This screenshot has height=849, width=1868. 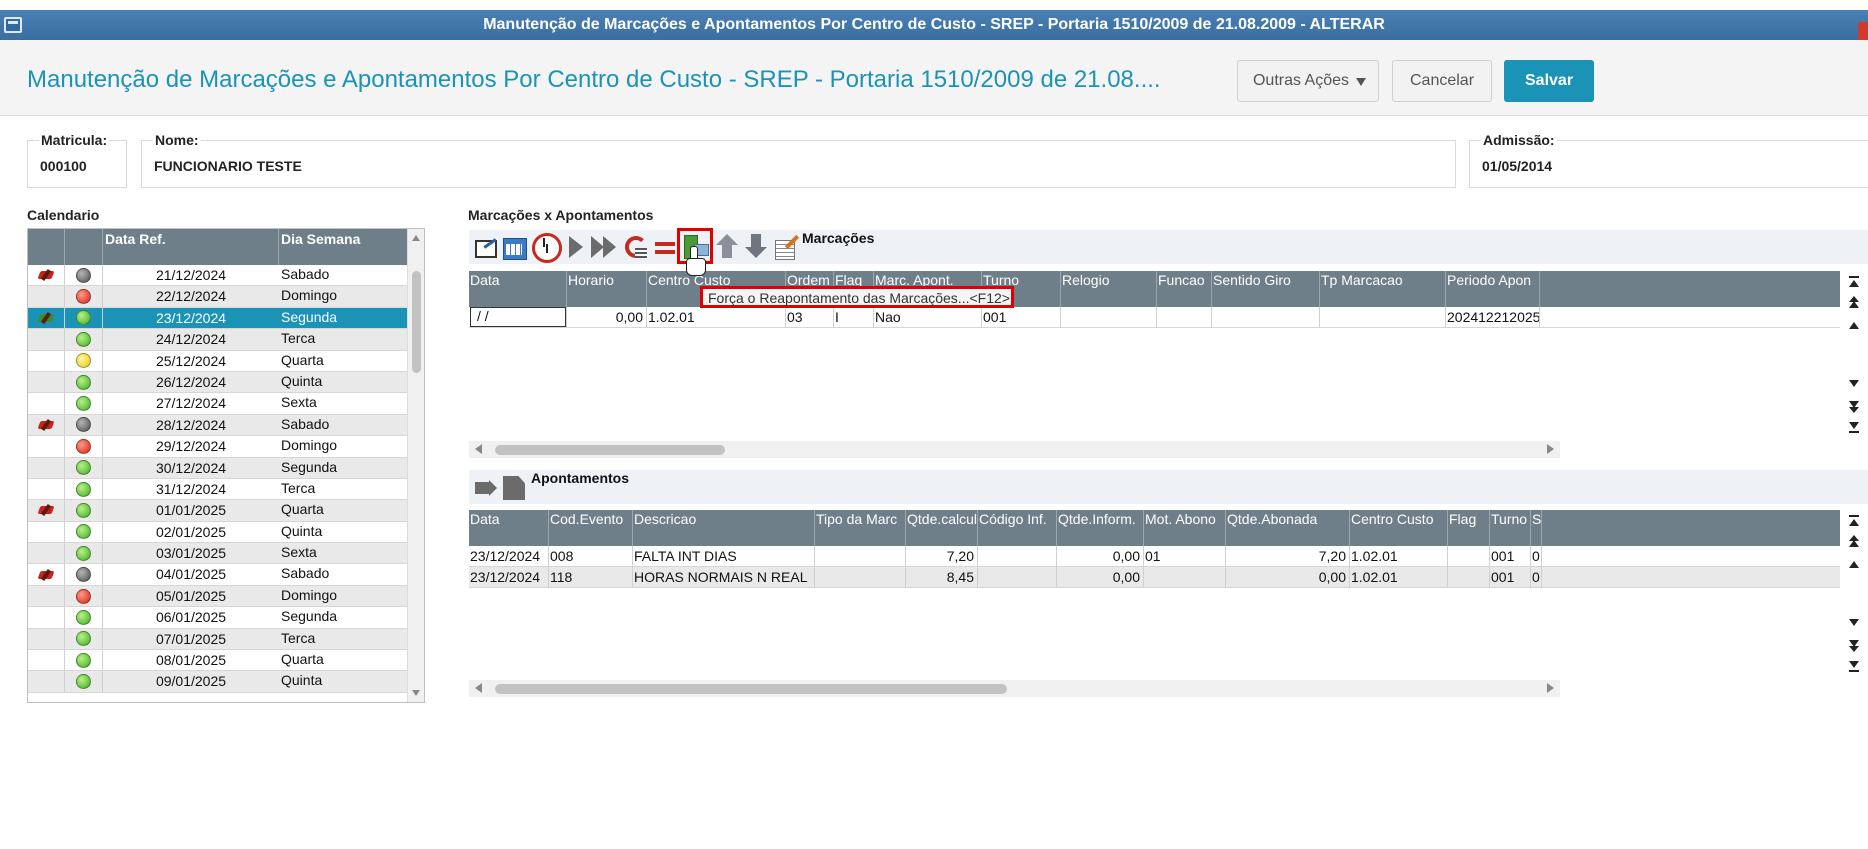 What do you see at coordinates (218, 468) in the screenshot?
I see `calendar-row: 30/12/2024 Segunda` at bounding box center [218, 468].